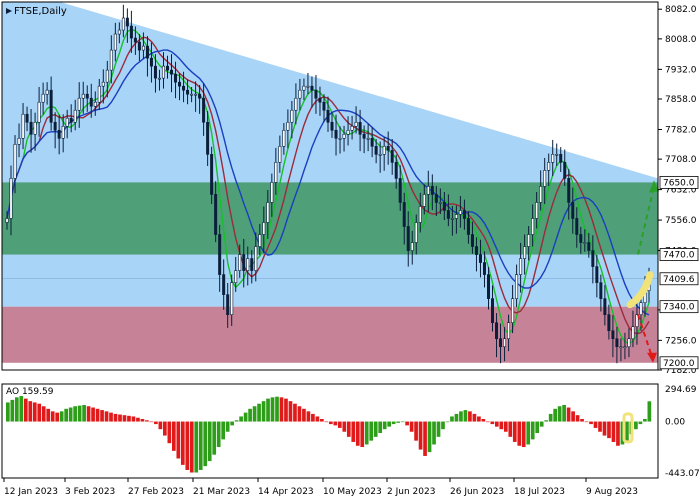 The width and height of the screenshot is (700, 500). What do you see at coordinates (681, 10) in the screenshot?
I see `price-tick-label: 8082.0` at bounding box center [681, 10].